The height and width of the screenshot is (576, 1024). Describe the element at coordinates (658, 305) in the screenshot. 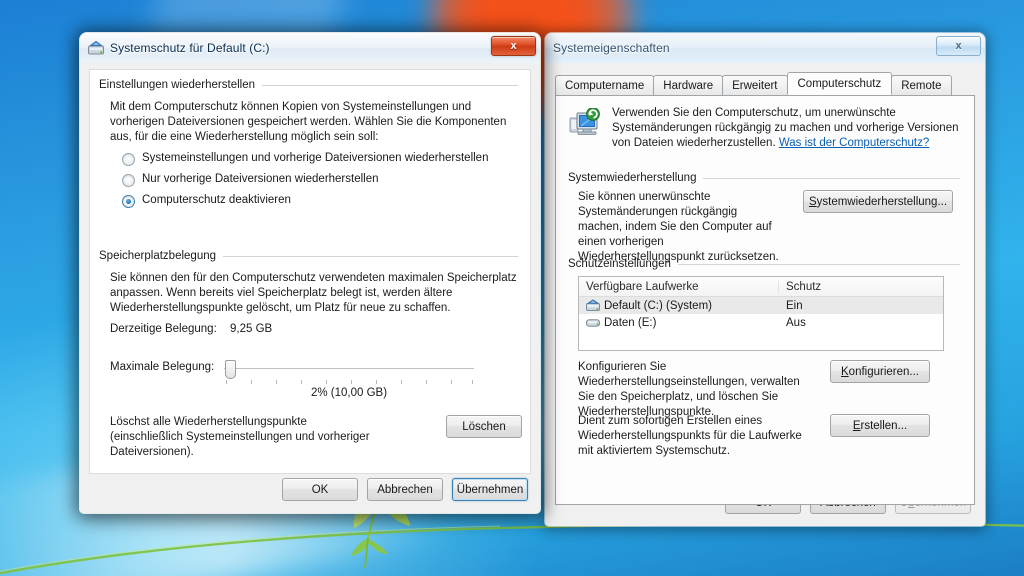

I see `drive-name: Default (C:) (System)` at that location.